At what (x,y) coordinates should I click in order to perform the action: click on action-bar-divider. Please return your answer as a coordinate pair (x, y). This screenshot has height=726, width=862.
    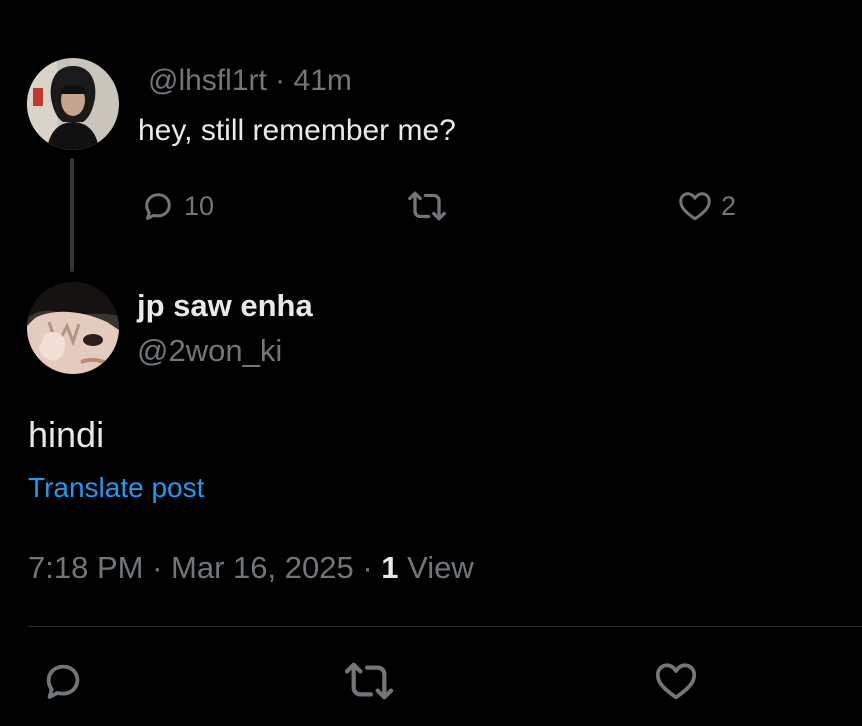
    Looking at the image, I should click on (445, 626).